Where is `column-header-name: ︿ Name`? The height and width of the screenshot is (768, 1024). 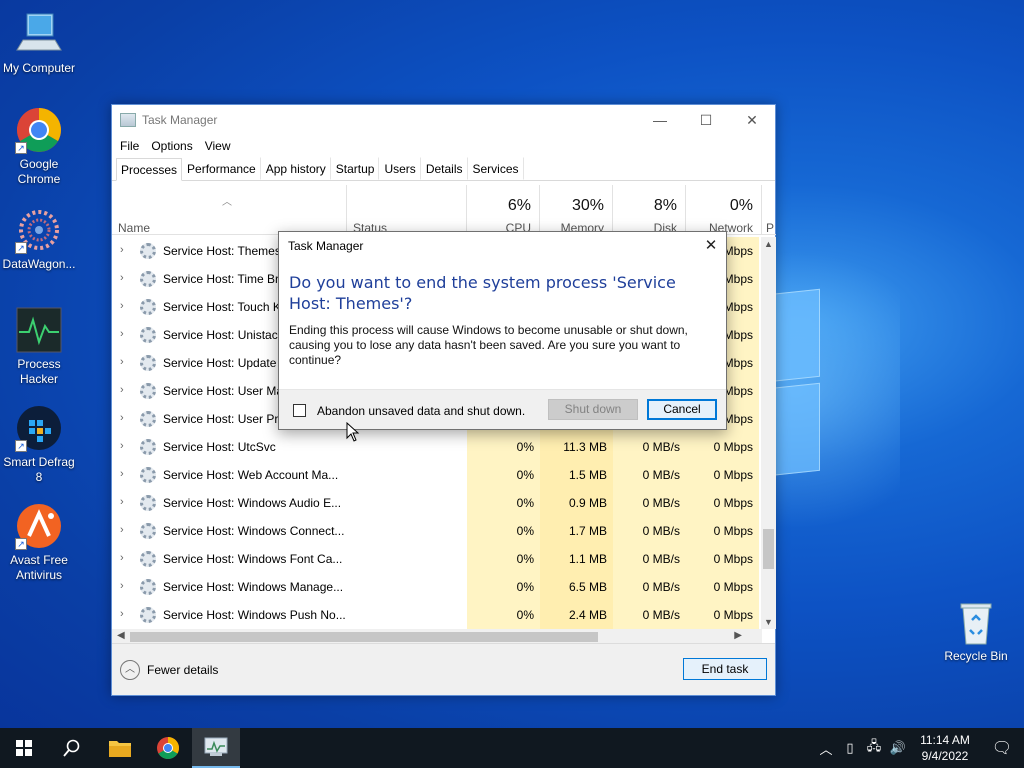 column-header-name: ︿ Name is located at coordinates (229, 210).